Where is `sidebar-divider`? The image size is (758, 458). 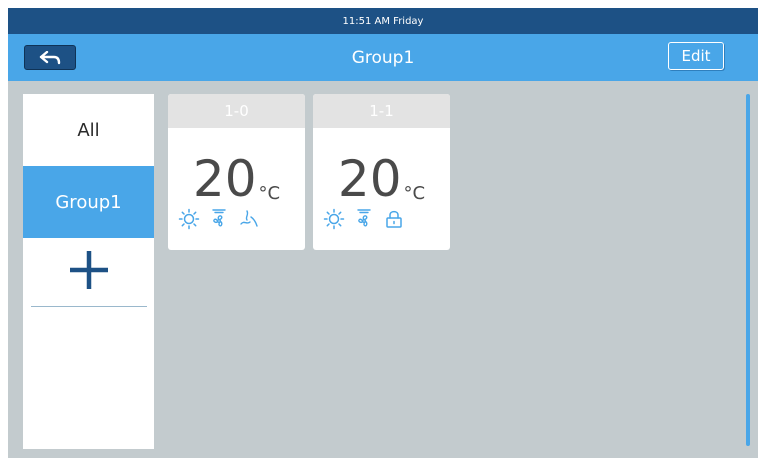
sidebar-divider is located at coordinates (89, 306).